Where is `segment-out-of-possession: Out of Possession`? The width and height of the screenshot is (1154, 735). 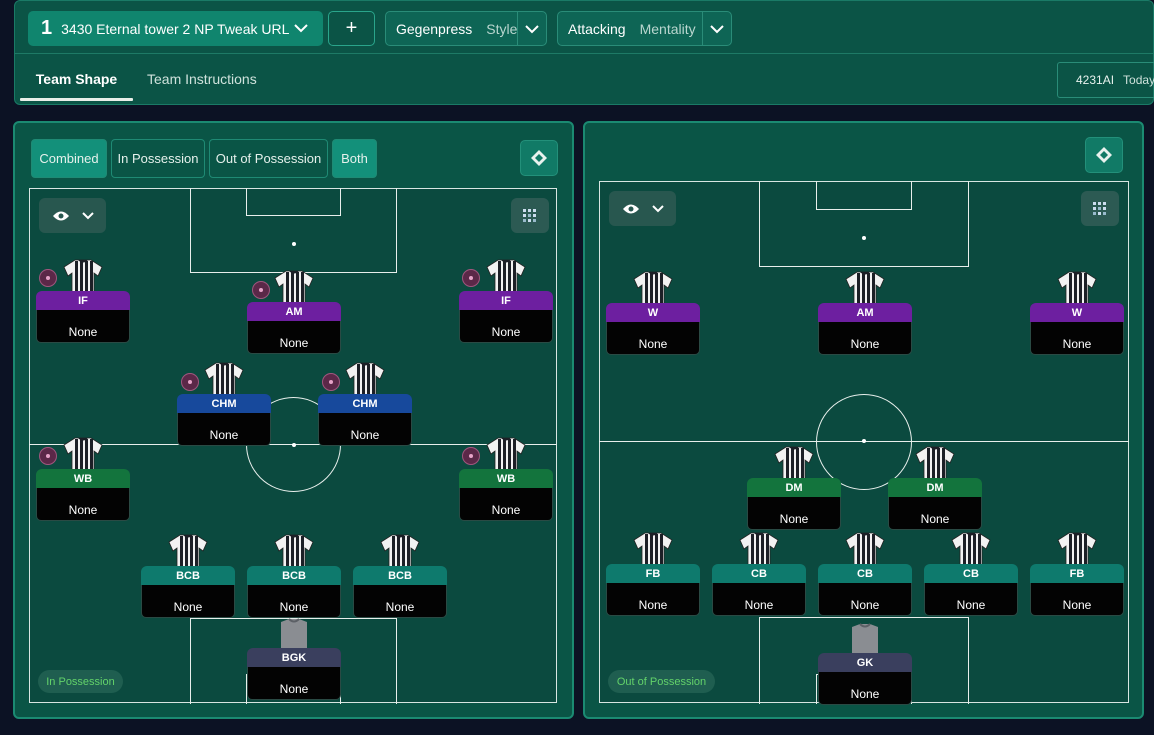
segment-out-of-possession: Out of Possession is located at coordinates (268, 158).